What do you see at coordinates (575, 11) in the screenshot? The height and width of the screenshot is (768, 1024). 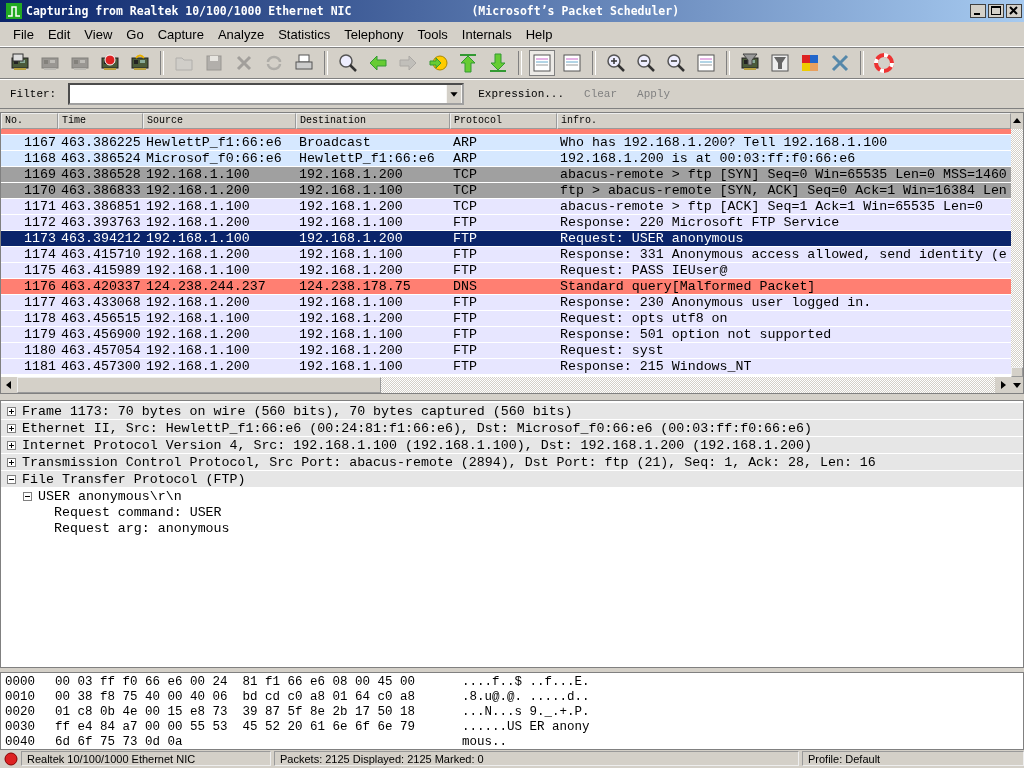 I see `window-title: (Microsoft’s Packet Scheduler)` at bounding box center [575, 11].